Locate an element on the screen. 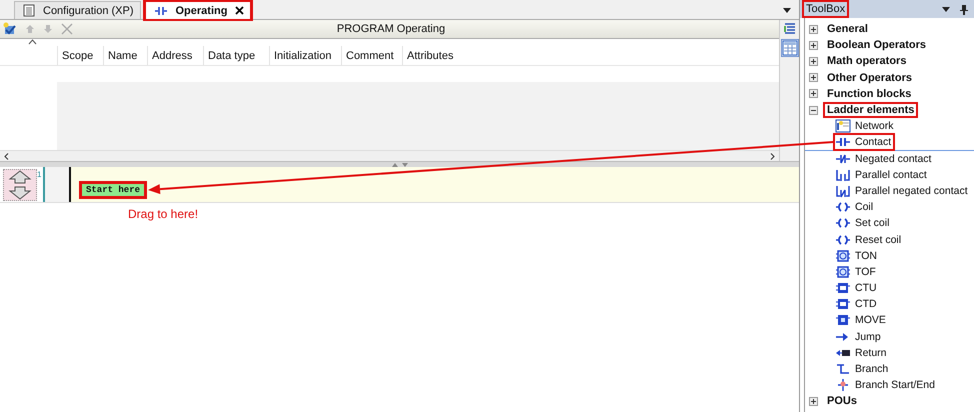 This screenshot has width=974, height=412. scroll-right-icon is located at coordinates (773, 156).